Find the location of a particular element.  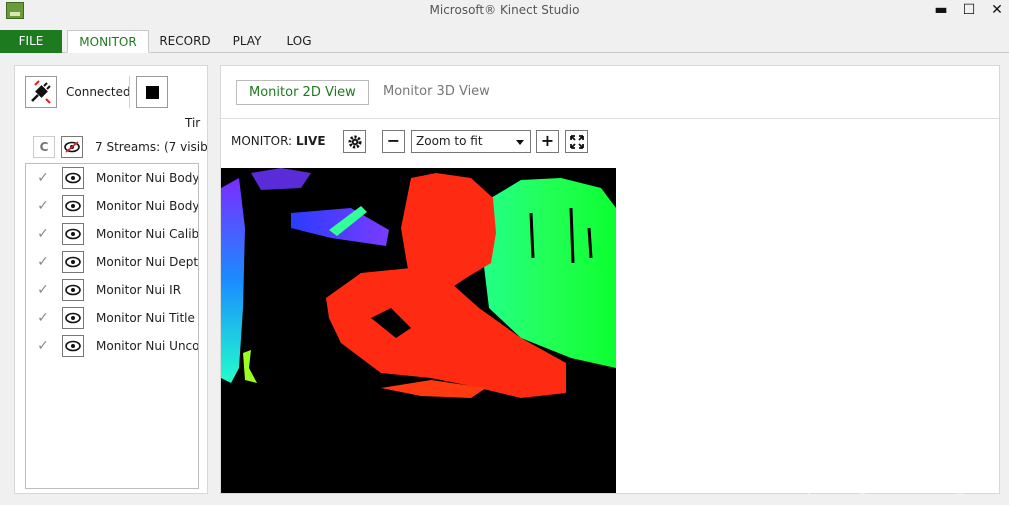

zoom-out-button: − is located at coordinates (393, 141).